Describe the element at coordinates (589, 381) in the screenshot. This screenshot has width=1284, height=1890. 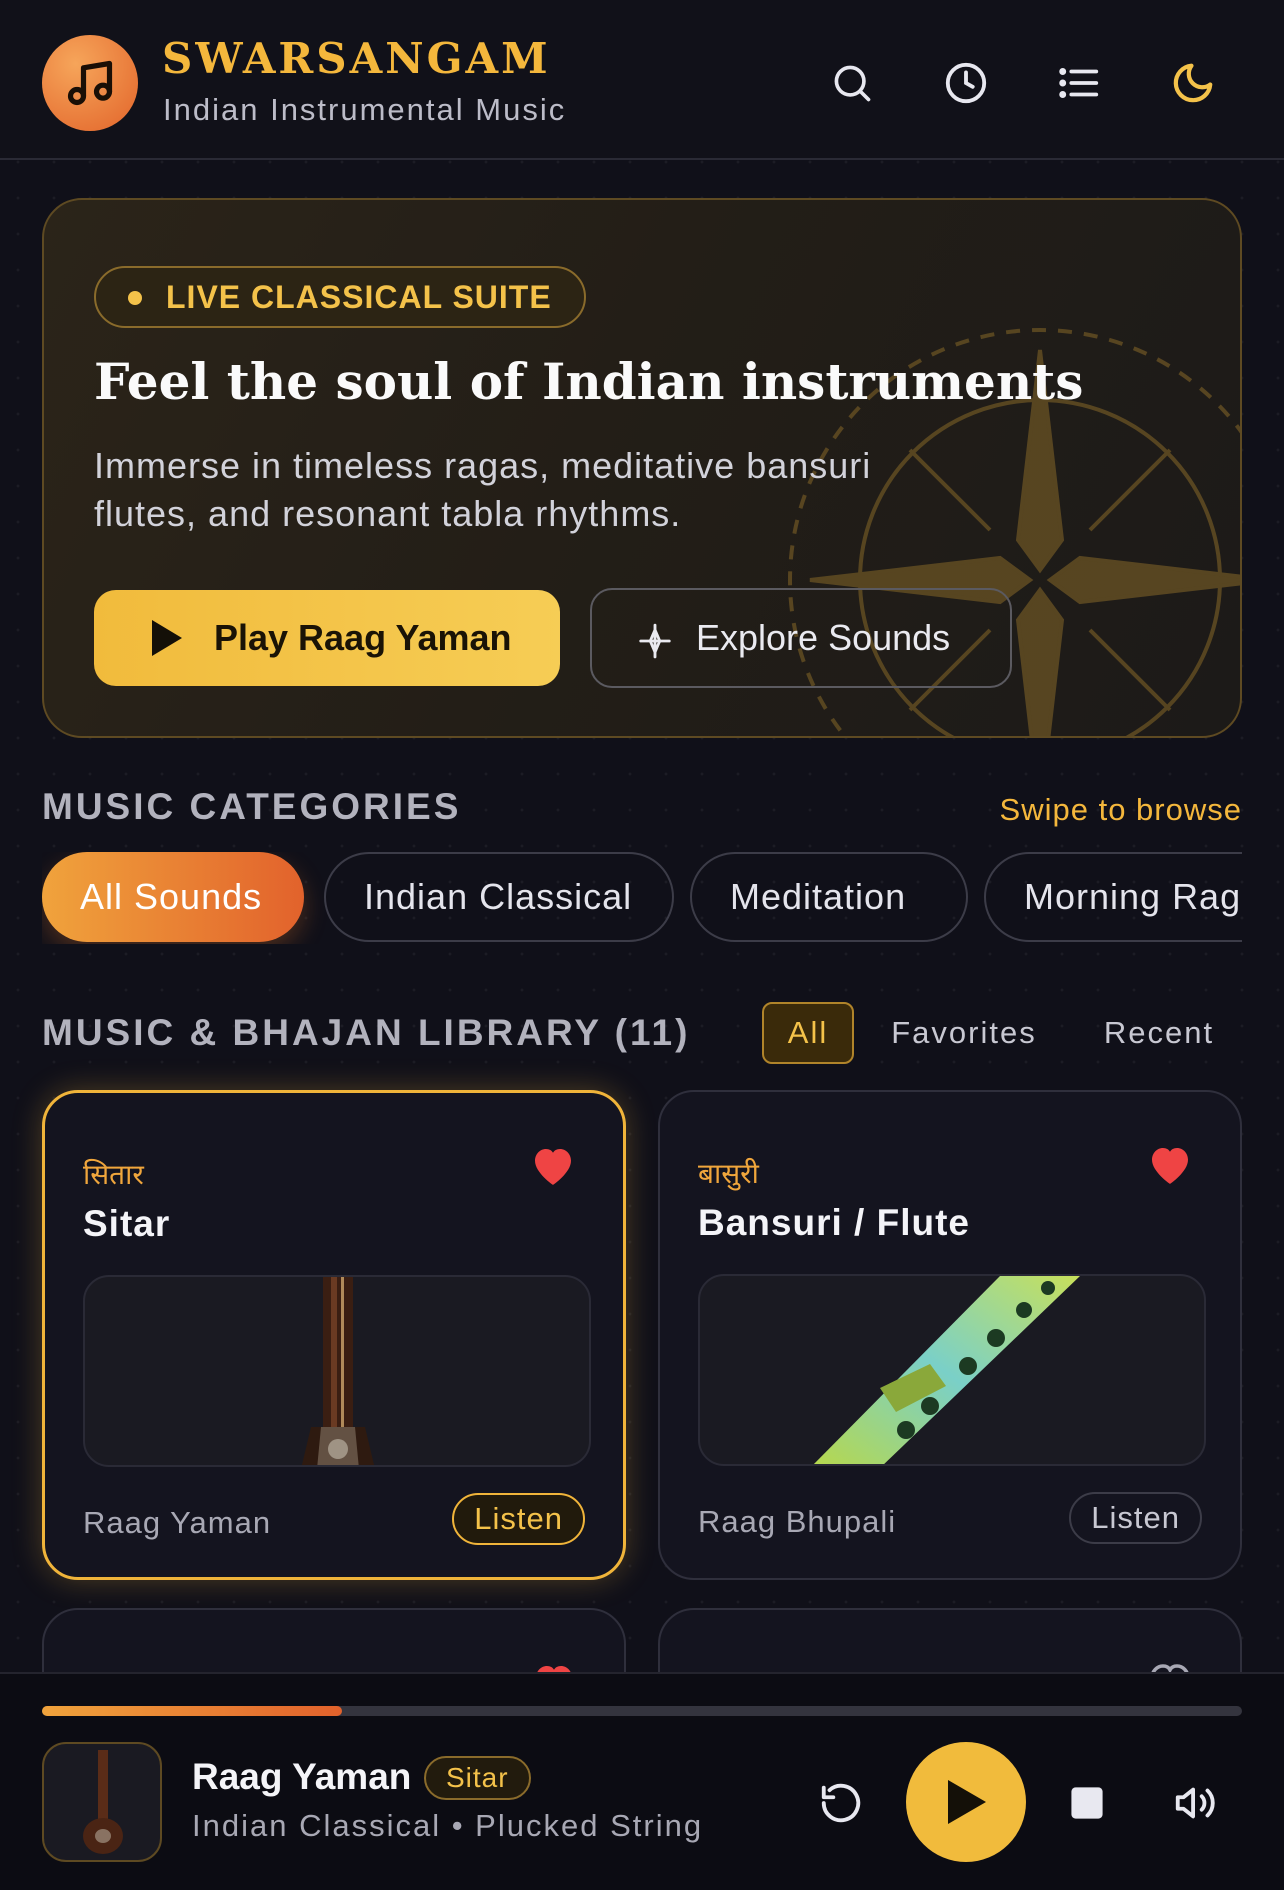
I see `hero-title: Feel the soul of Indian instruments` at that location.